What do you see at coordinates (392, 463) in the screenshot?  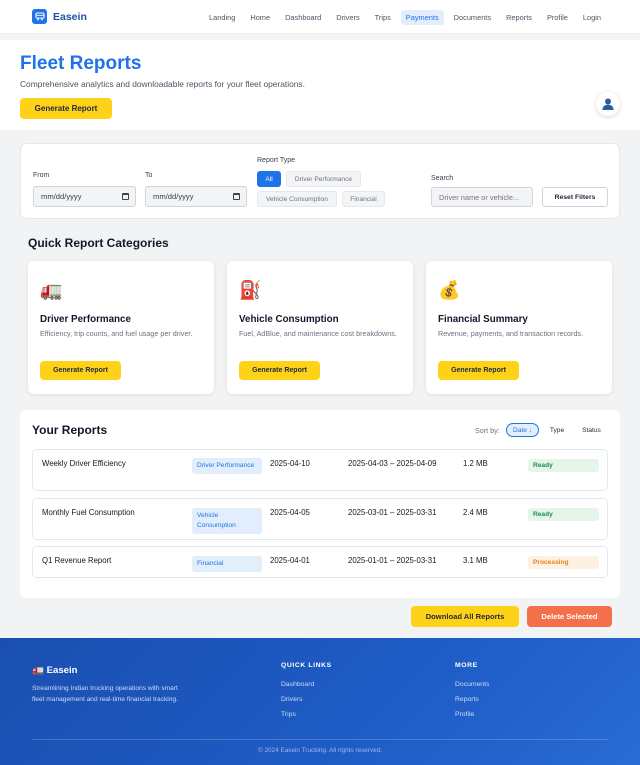 I see `report-range: 2025-04-03 – 2025-04-09` at bounding box center [392, 463].